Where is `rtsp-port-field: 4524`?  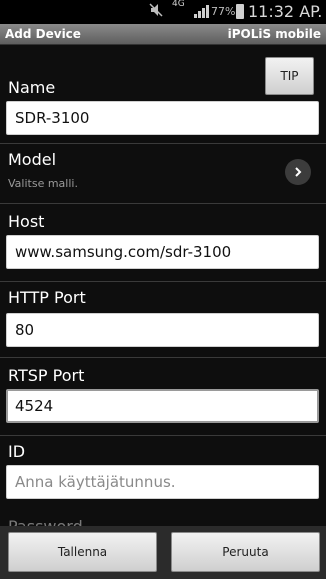
rtsp-port-field: 4524 is located at coordinates (162, 406).